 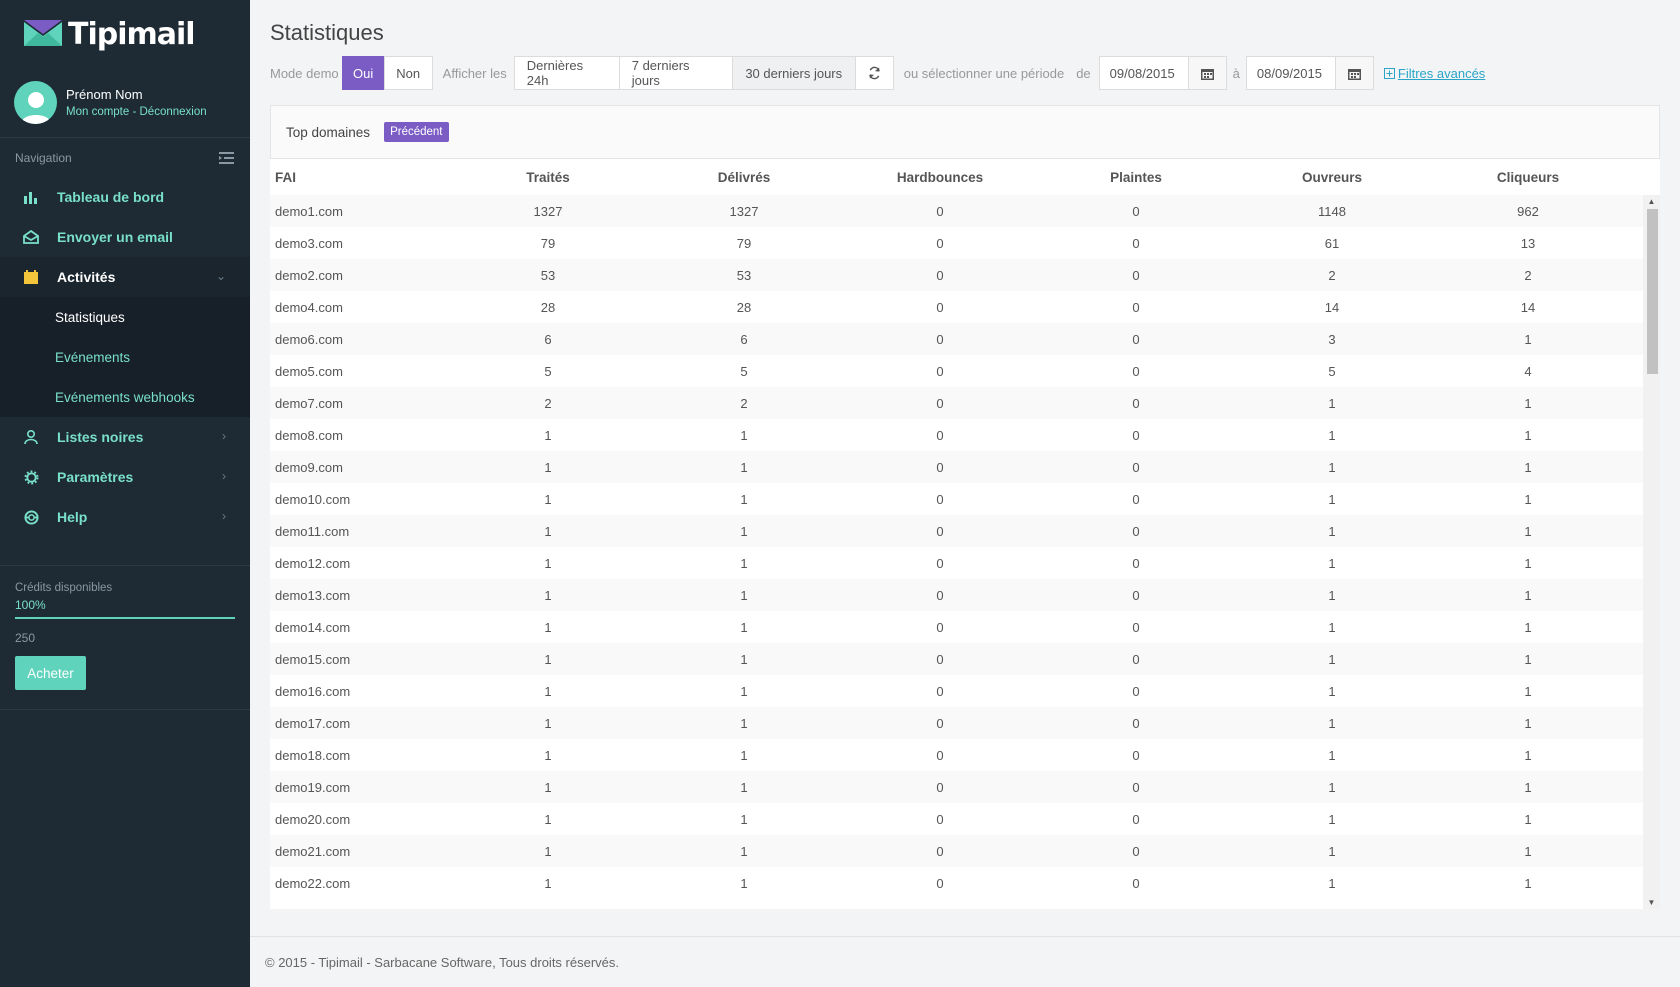 I want to click on table-cell: demo11.com, so click(x=312, y=531).